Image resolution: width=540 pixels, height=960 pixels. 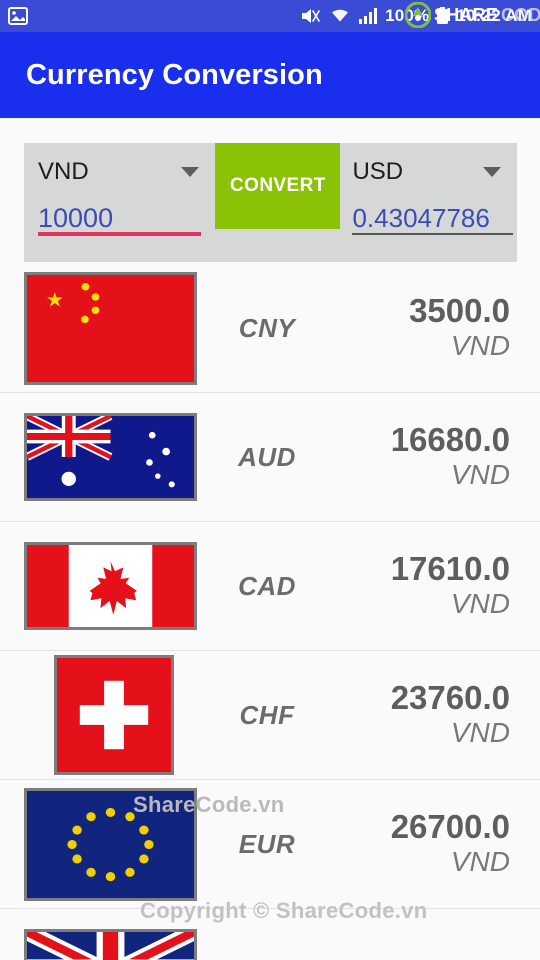 What do you see at coordinates (368, 16) in the screenshot?
I see `signal-icon` at bounding box center [368, 16].